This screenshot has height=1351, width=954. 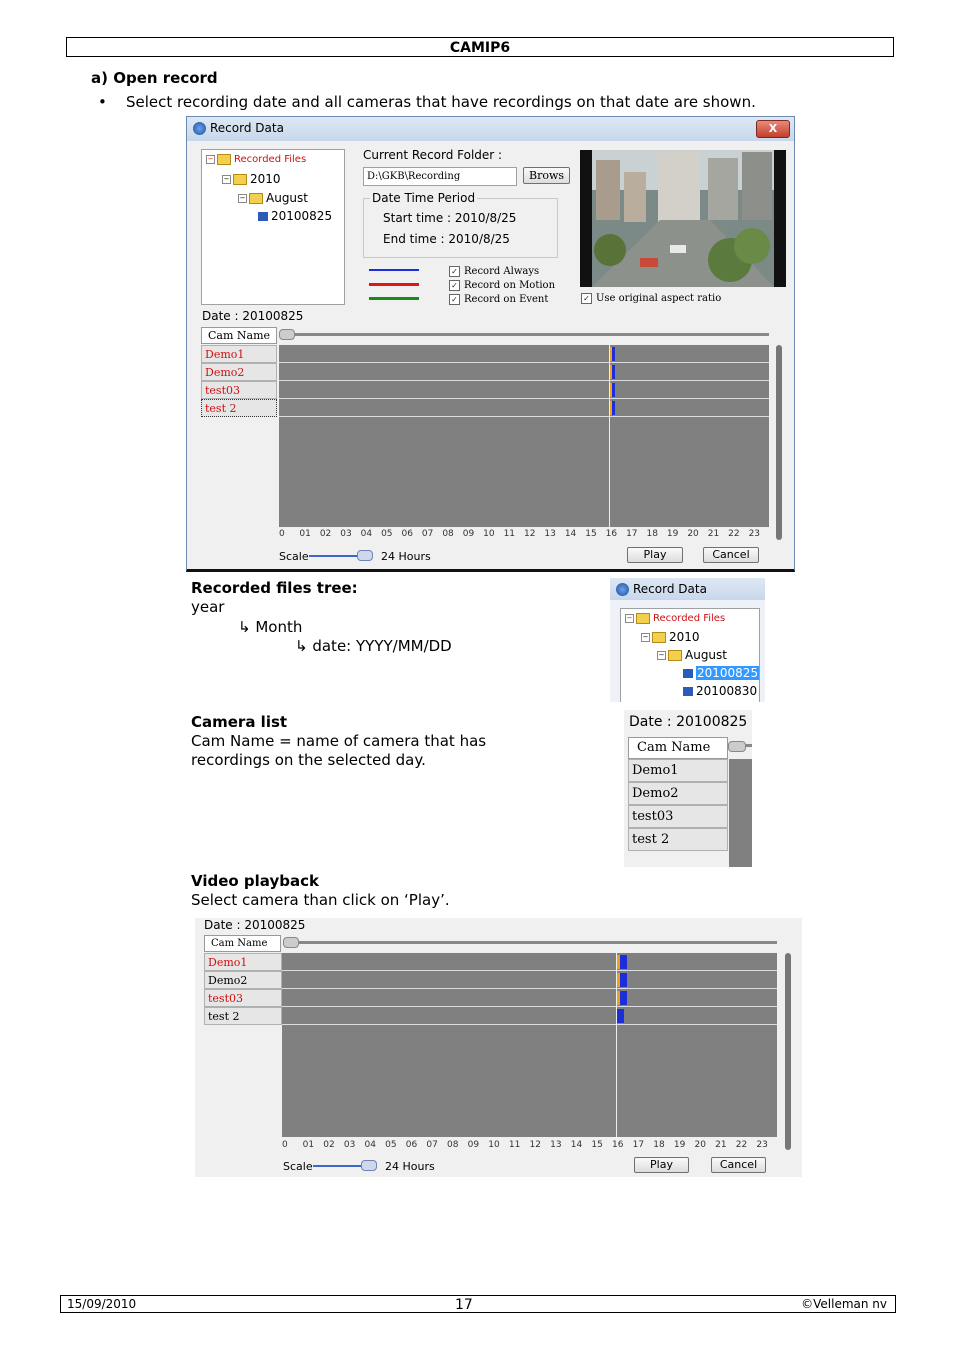 I want to click on time-slider-thumb, so click(x=287, y=334).